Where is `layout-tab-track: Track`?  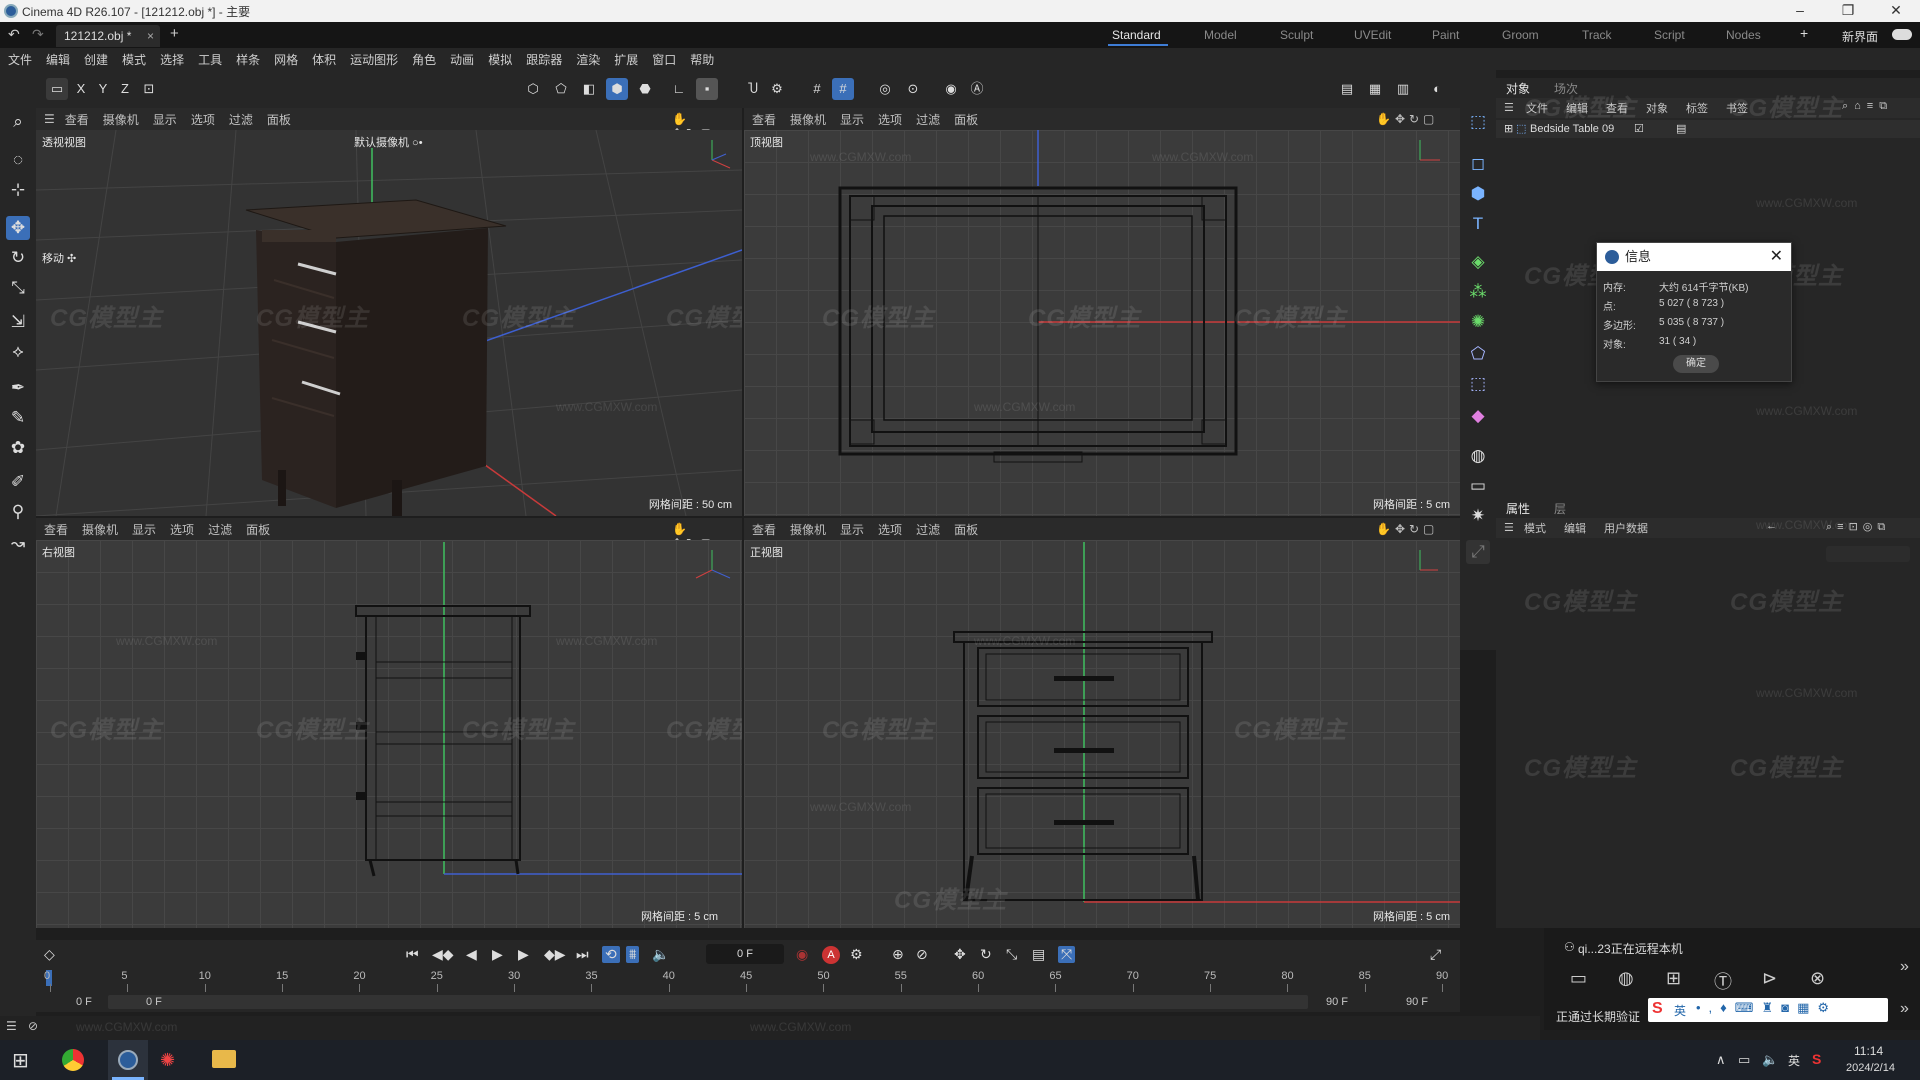
layout-tab-track: Track is located at coordinates (1597, 35).